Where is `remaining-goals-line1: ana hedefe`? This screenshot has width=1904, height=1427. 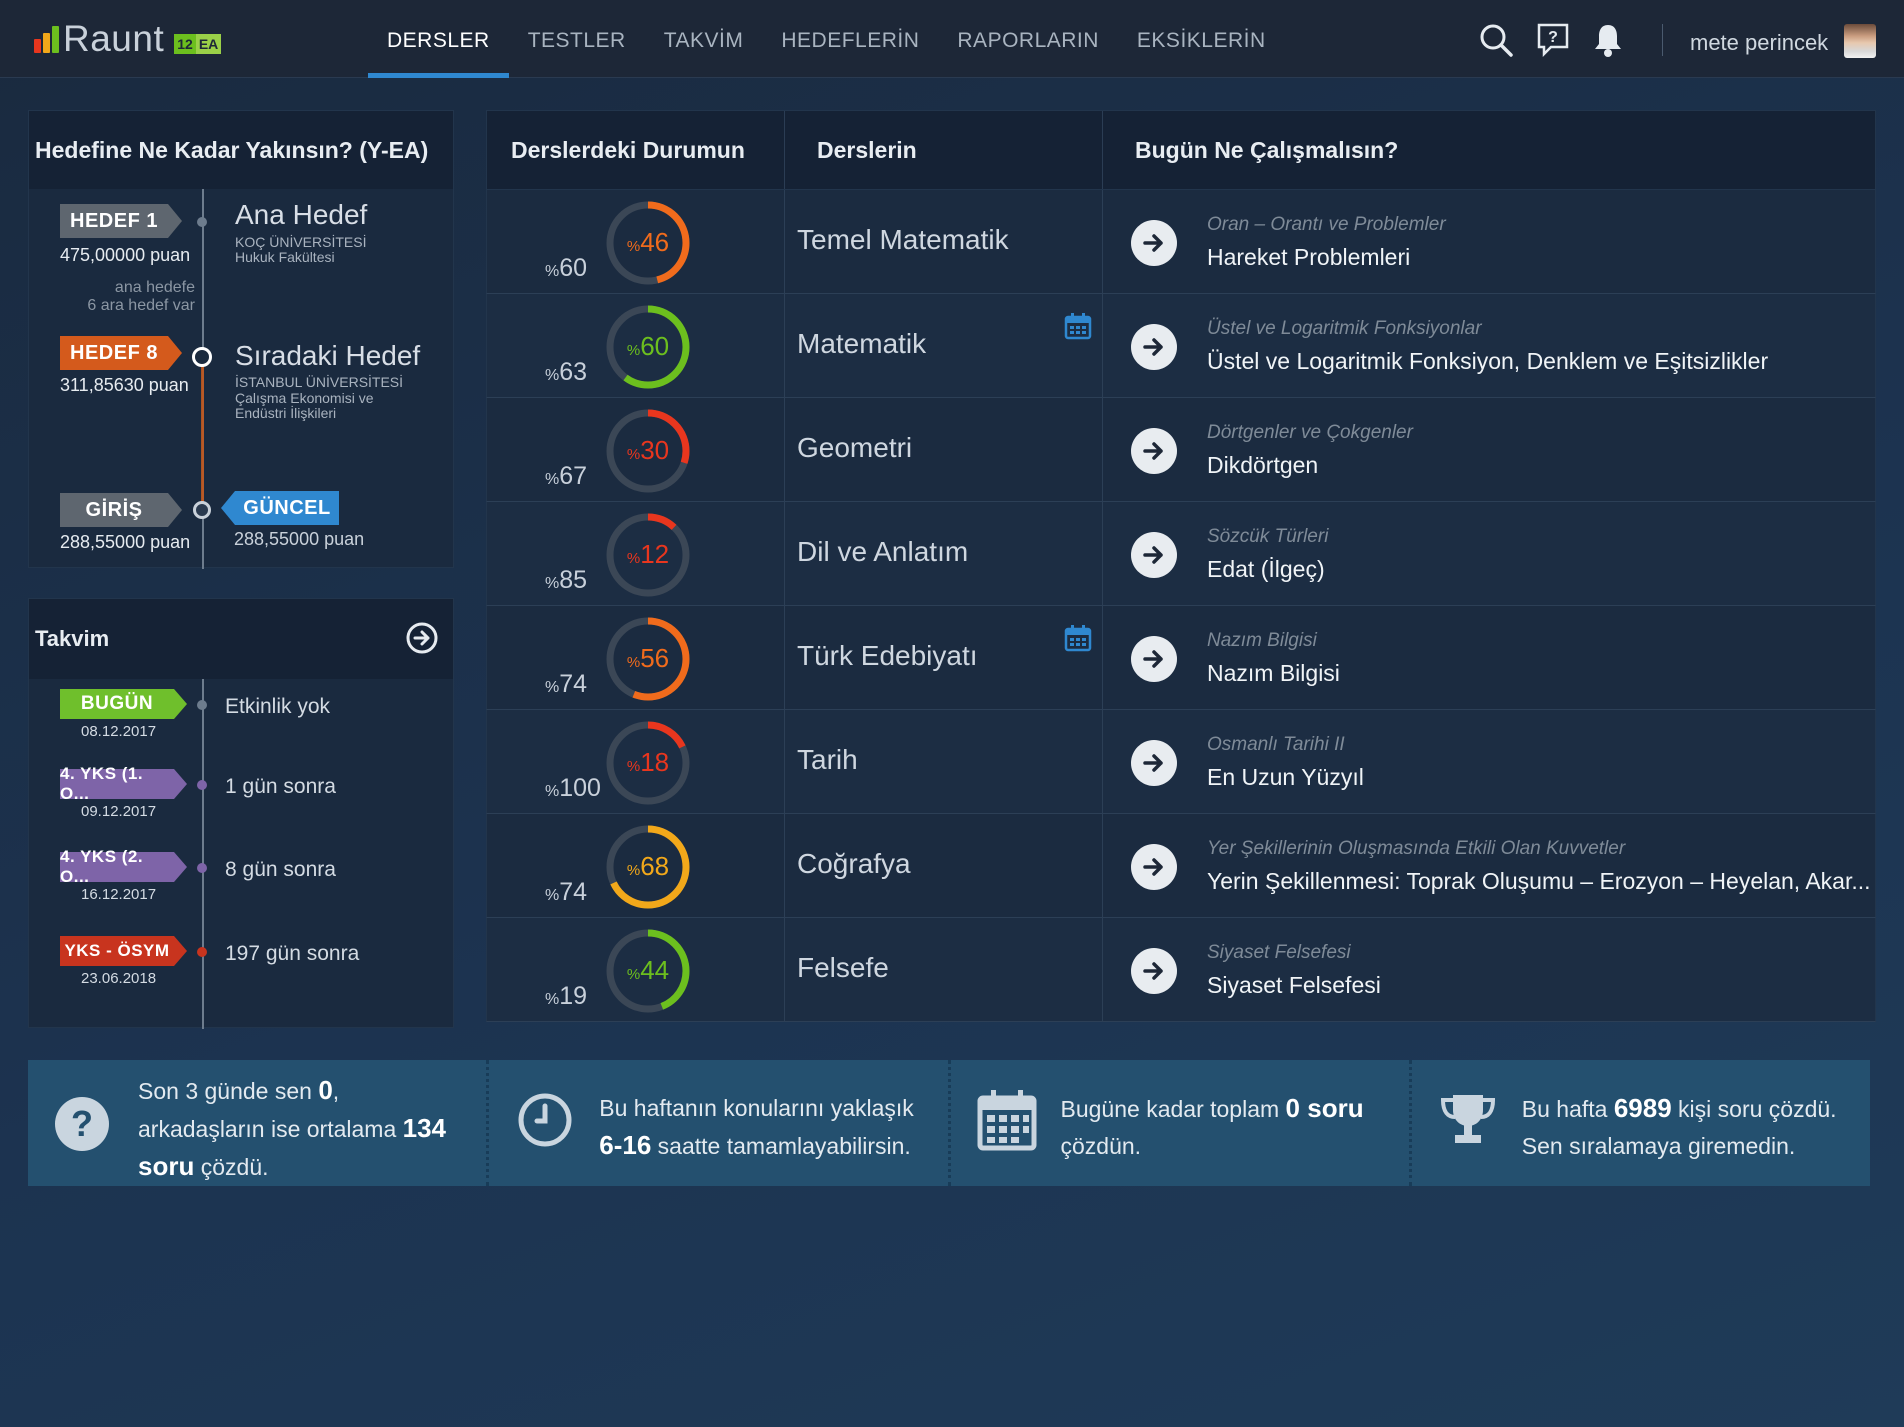
remaining-goals-line1: ana hedefe is located at coordinates (154, 287).